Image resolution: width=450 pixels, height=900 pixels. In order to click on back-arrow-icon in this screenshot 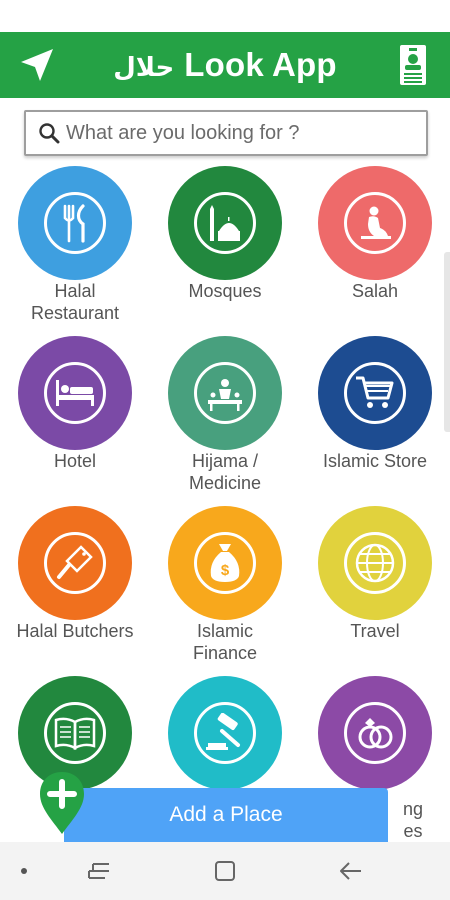, I will do `click(350, 871)`.